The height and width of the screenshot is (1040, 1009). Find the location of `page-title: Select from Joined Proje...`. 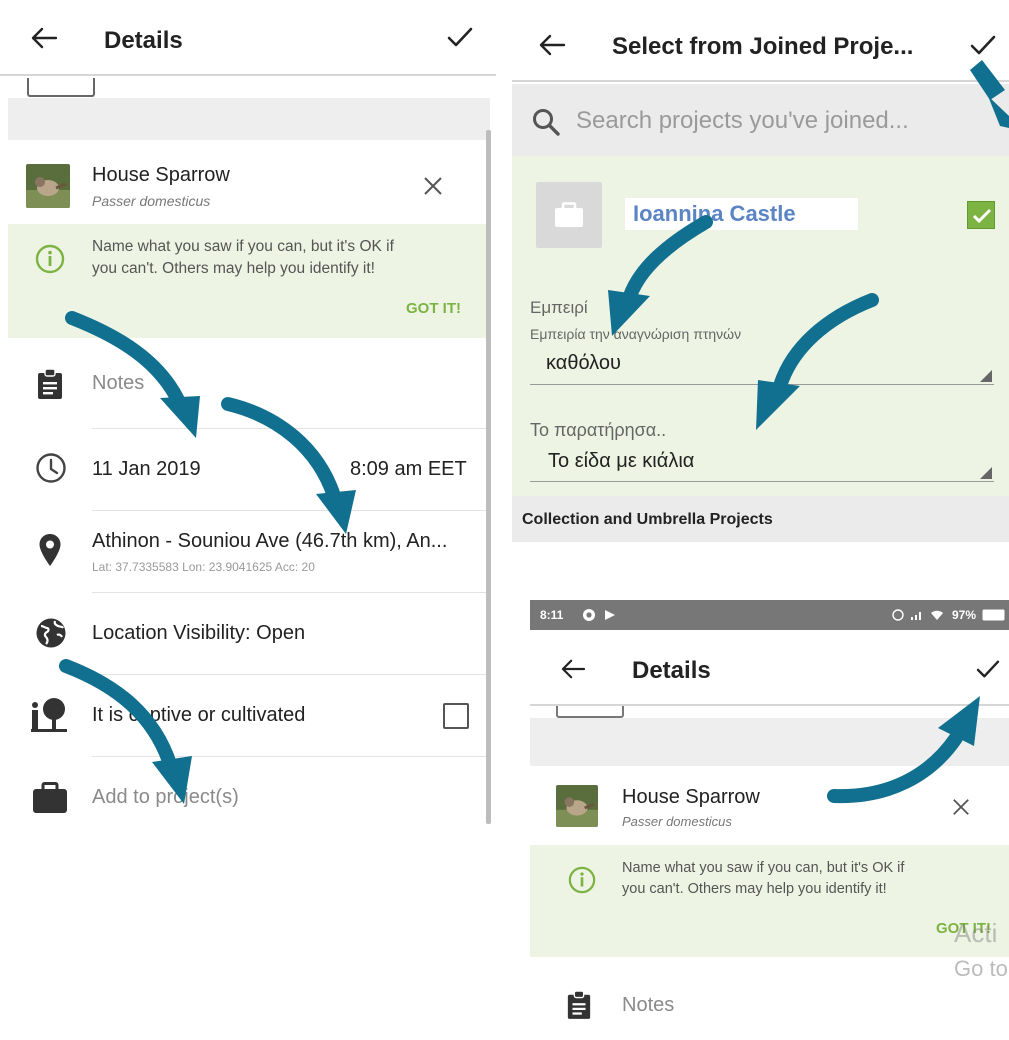

page-title: Select from Joined Proje... is located at coordinates (763, 46).